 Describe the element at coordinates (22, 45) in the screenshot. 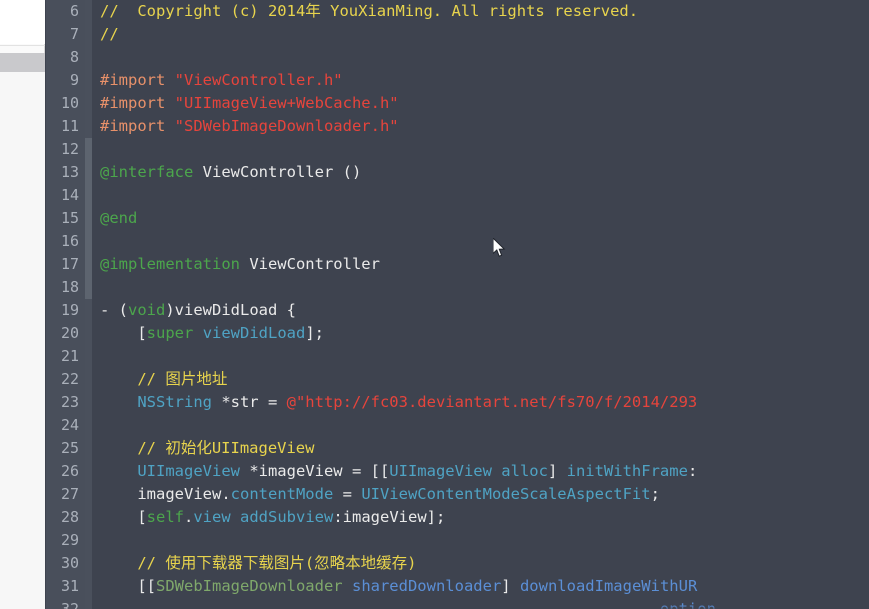

I see `navigator-separator` at that location.